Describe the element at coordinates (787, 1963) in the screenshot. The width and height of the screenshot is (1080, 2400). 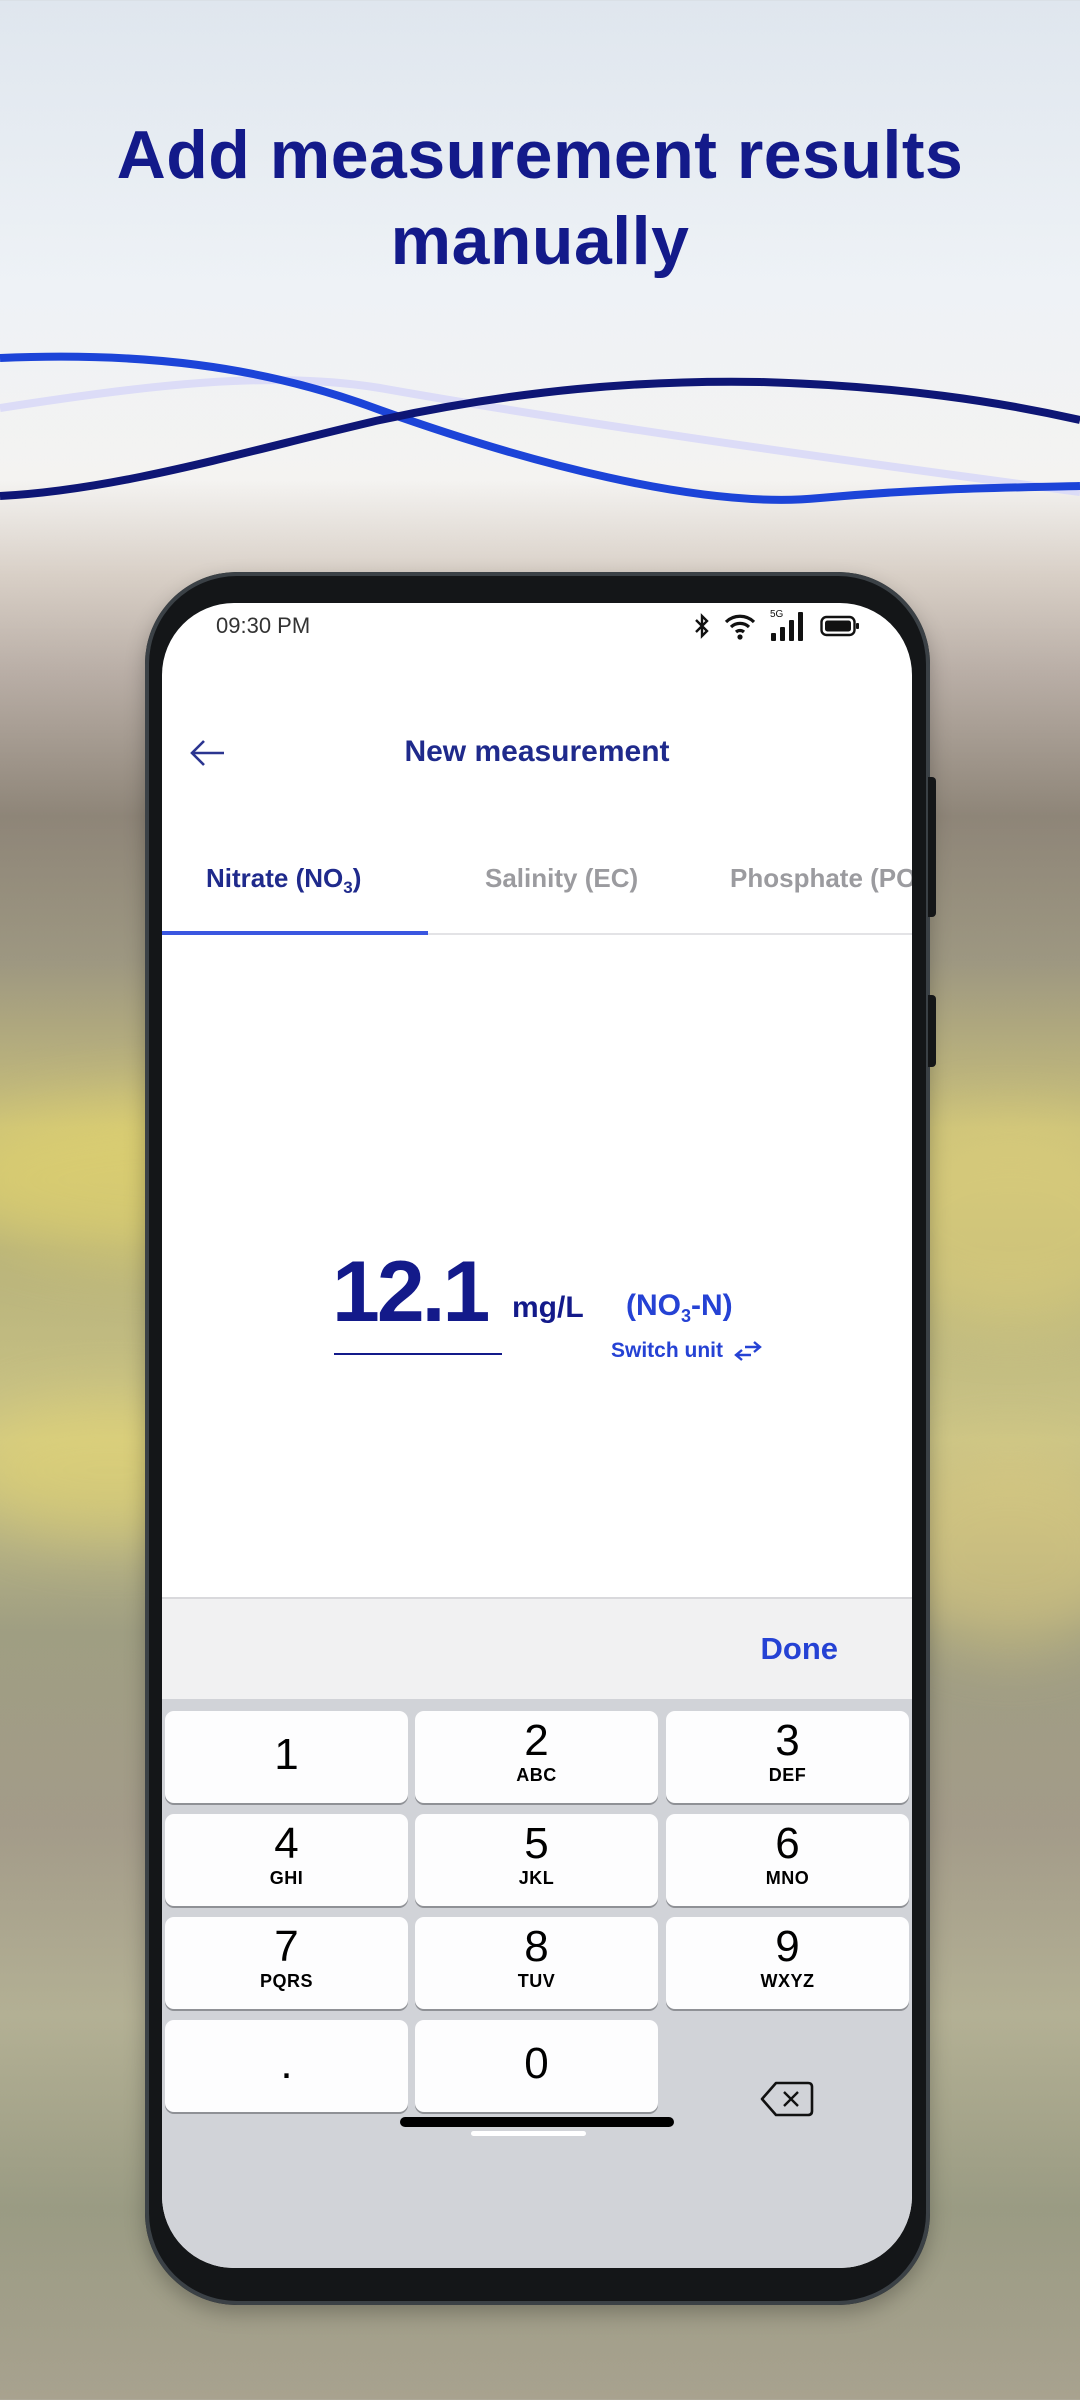
I see `key-9: 9 WXYZ` at that location.